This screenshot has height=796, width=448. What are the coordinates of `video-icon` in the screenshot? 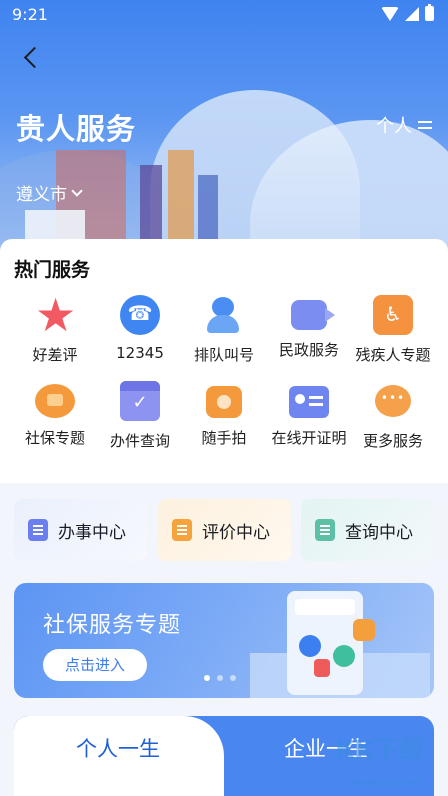 It's located at (313, 315).